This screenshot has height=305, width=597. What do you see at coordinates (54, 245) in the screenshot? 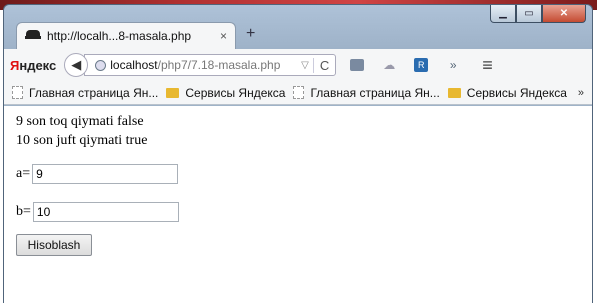
I see `hisoblash-button: Hisoblash` at bounding box center [54, 245].